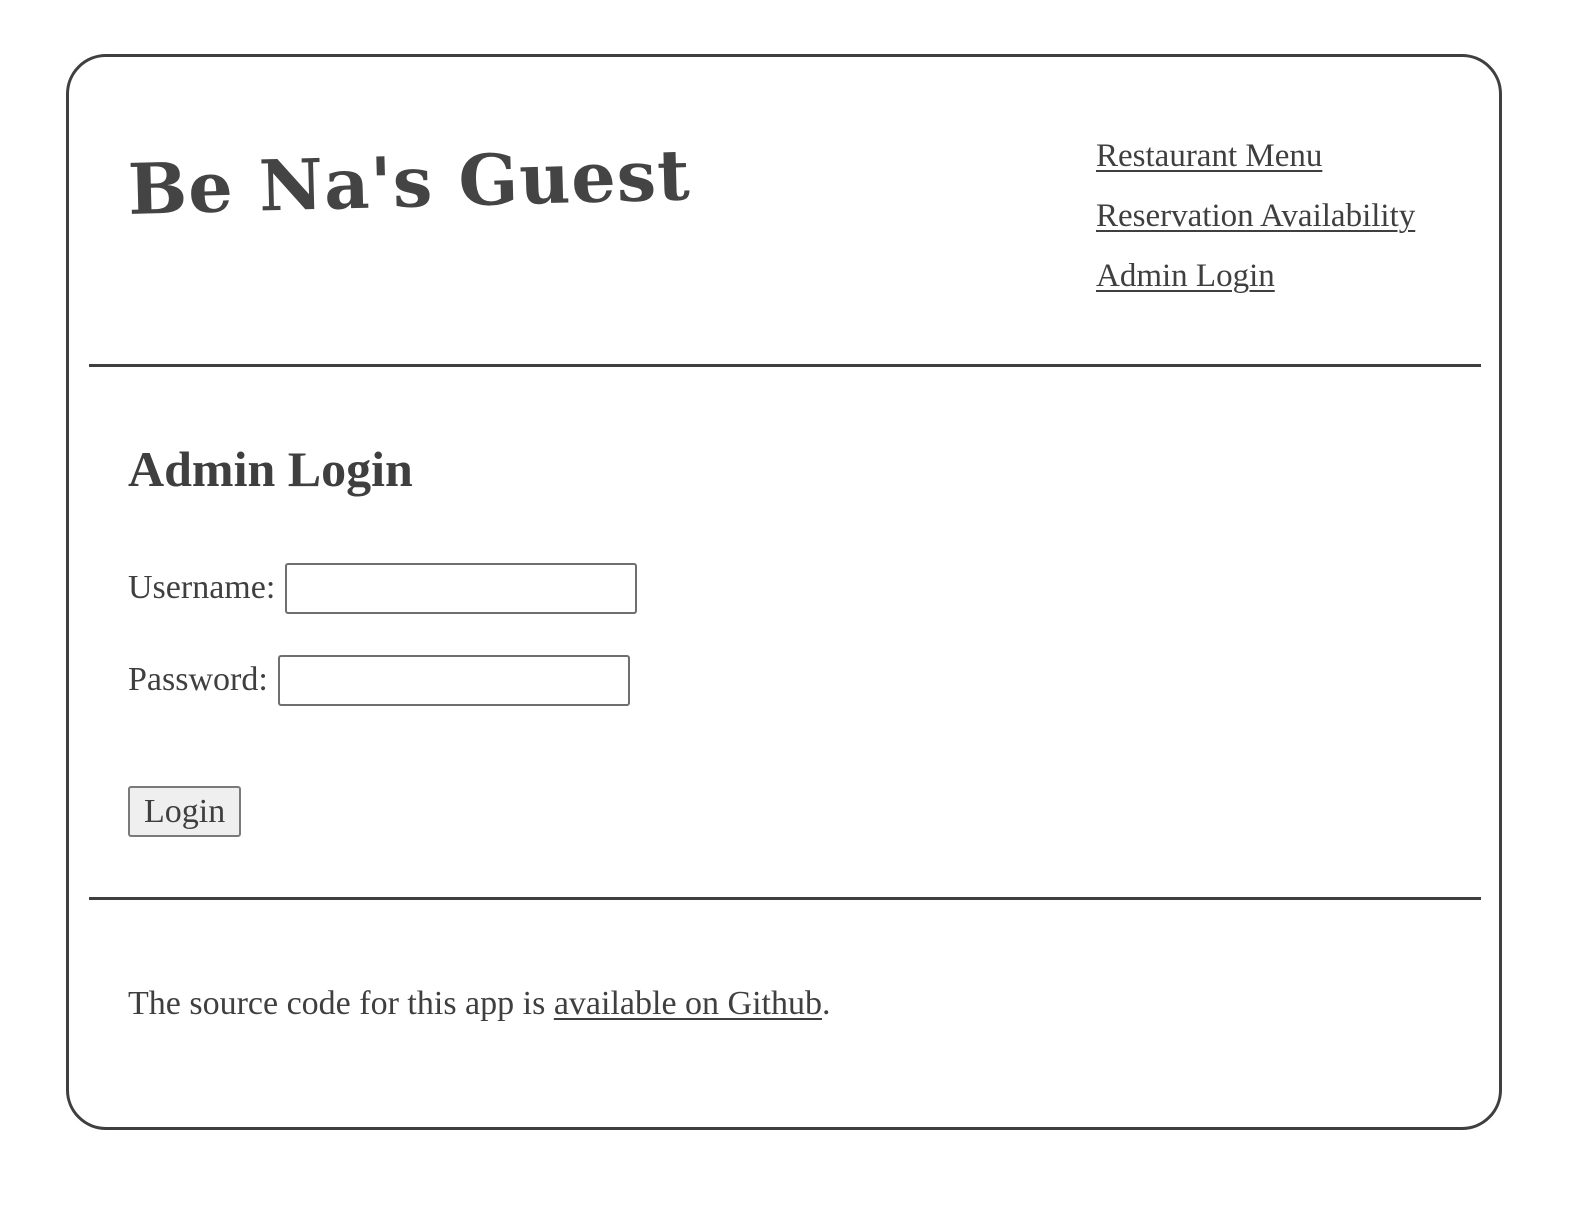 Image resolution: width=1590 pixels, height=1216 pixels. I want to click on site-title: Be Na's Guest, so click(409, 182).